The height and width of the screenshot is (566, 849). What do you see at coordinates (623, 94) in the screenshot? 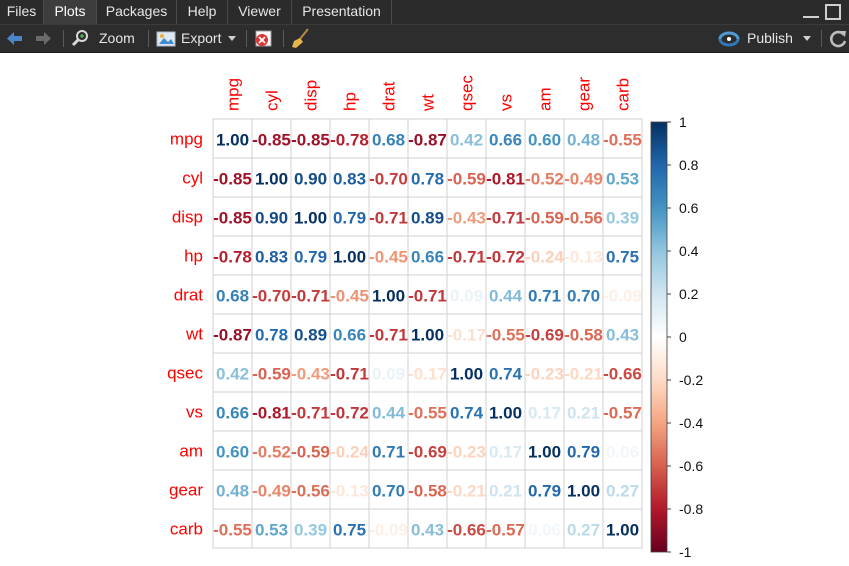
I see `column-label: carb` at bounding box center [623, 94].